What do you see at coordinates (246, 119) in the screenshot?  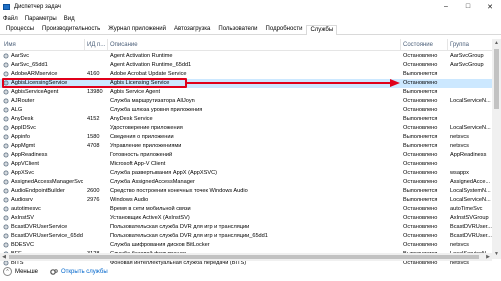 I see `service-row: AnyDesk 4152 AnyDesk Service Выполняется` at bounding box center [246, 119].